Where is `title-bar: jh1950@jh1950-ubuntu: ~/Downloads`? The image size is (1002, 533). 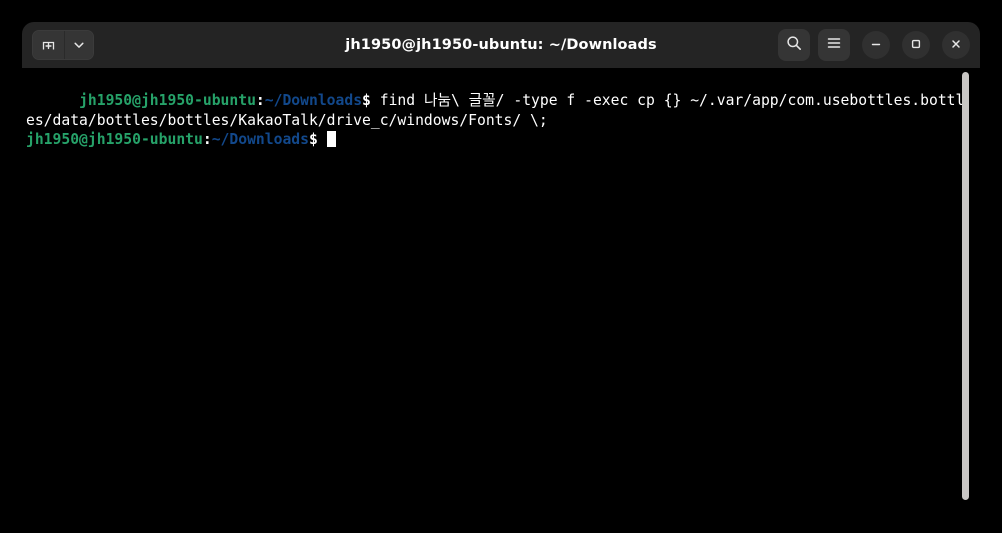
title-bar: jh1950@jh1950-ubuntu: ~/Downloads is located at coordinates (501, 45).